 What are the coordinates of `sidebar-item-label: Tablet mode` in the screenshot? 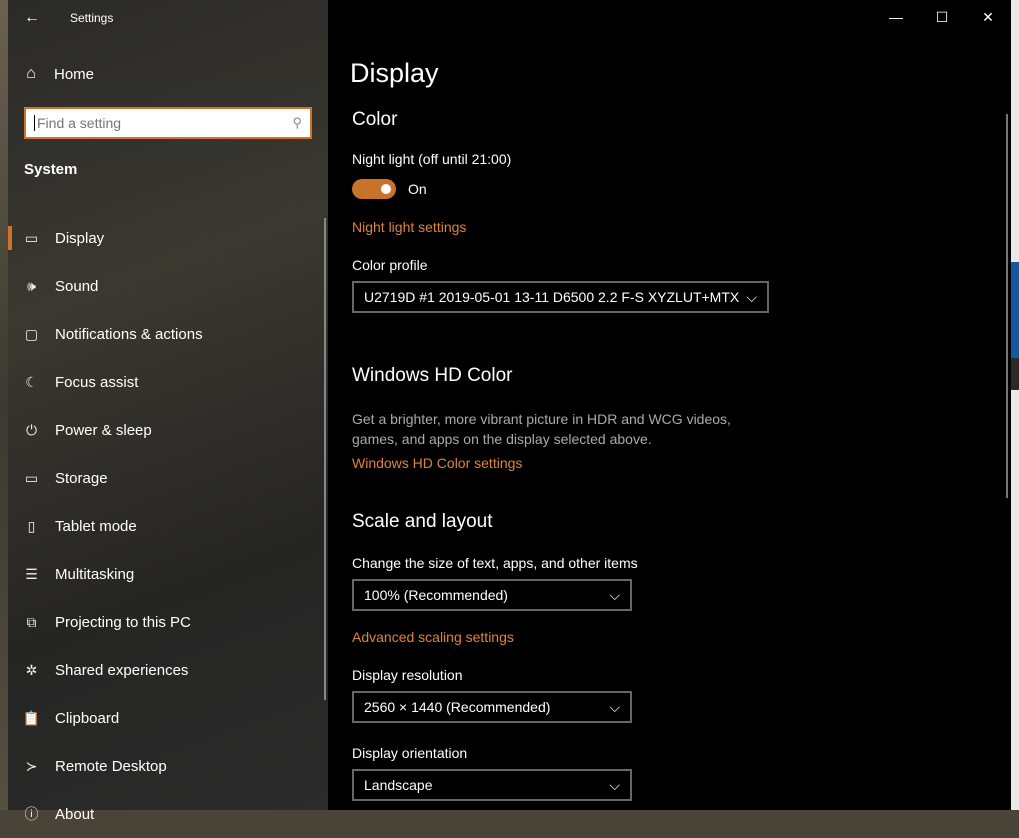 It's located at (96, 526).